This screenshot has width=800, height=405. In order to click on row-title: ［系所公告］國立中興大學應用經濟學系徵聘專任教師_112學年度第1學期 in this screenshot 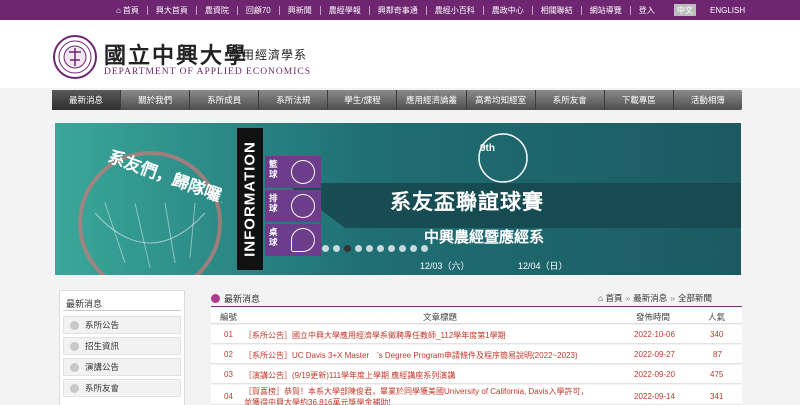, I will do `click(375, 335)`.